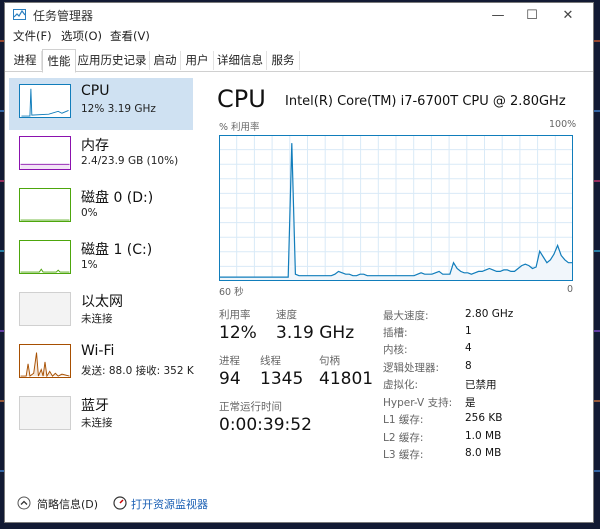 This screenshot has width=600, height=529. I want to click on sidebar-item-value: 发送: 88.0 接收: 352 K, so click(137, 371).